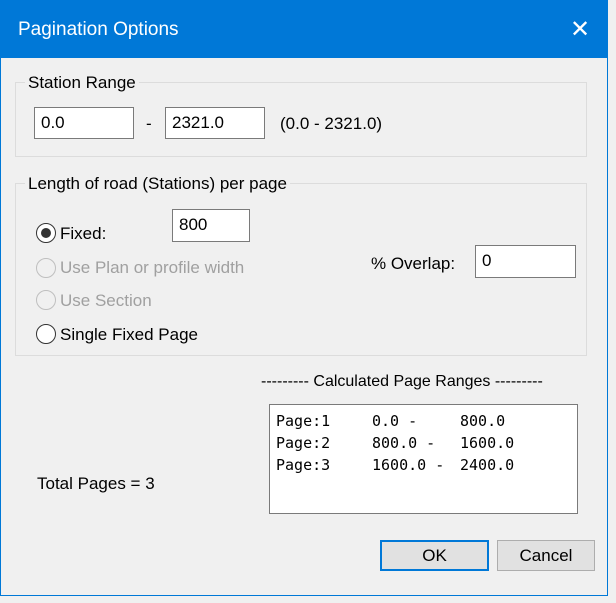 Image resolution: width=616 pixels, height=603 pixels. Describe the element at coordinates (46, 268) in the screenshot. I see `plan-profile-width-radio` at that location.